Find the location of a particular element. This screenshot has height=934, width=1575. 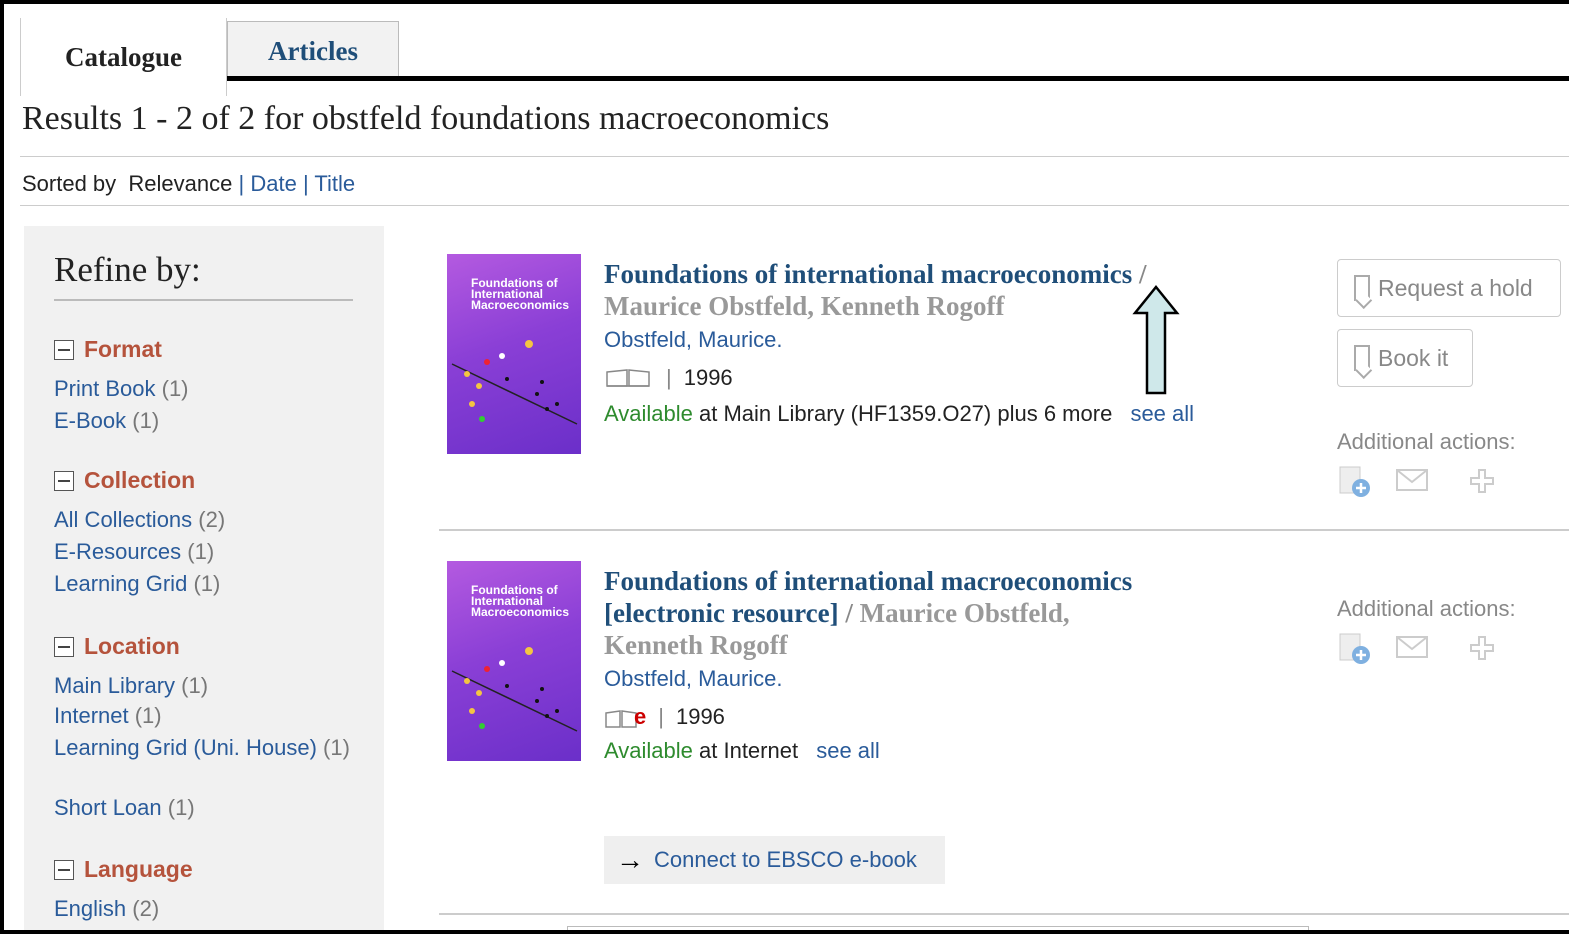

connect-ebsco-label: Connect to EBSCO e-book is located at coordinates (785, 859).